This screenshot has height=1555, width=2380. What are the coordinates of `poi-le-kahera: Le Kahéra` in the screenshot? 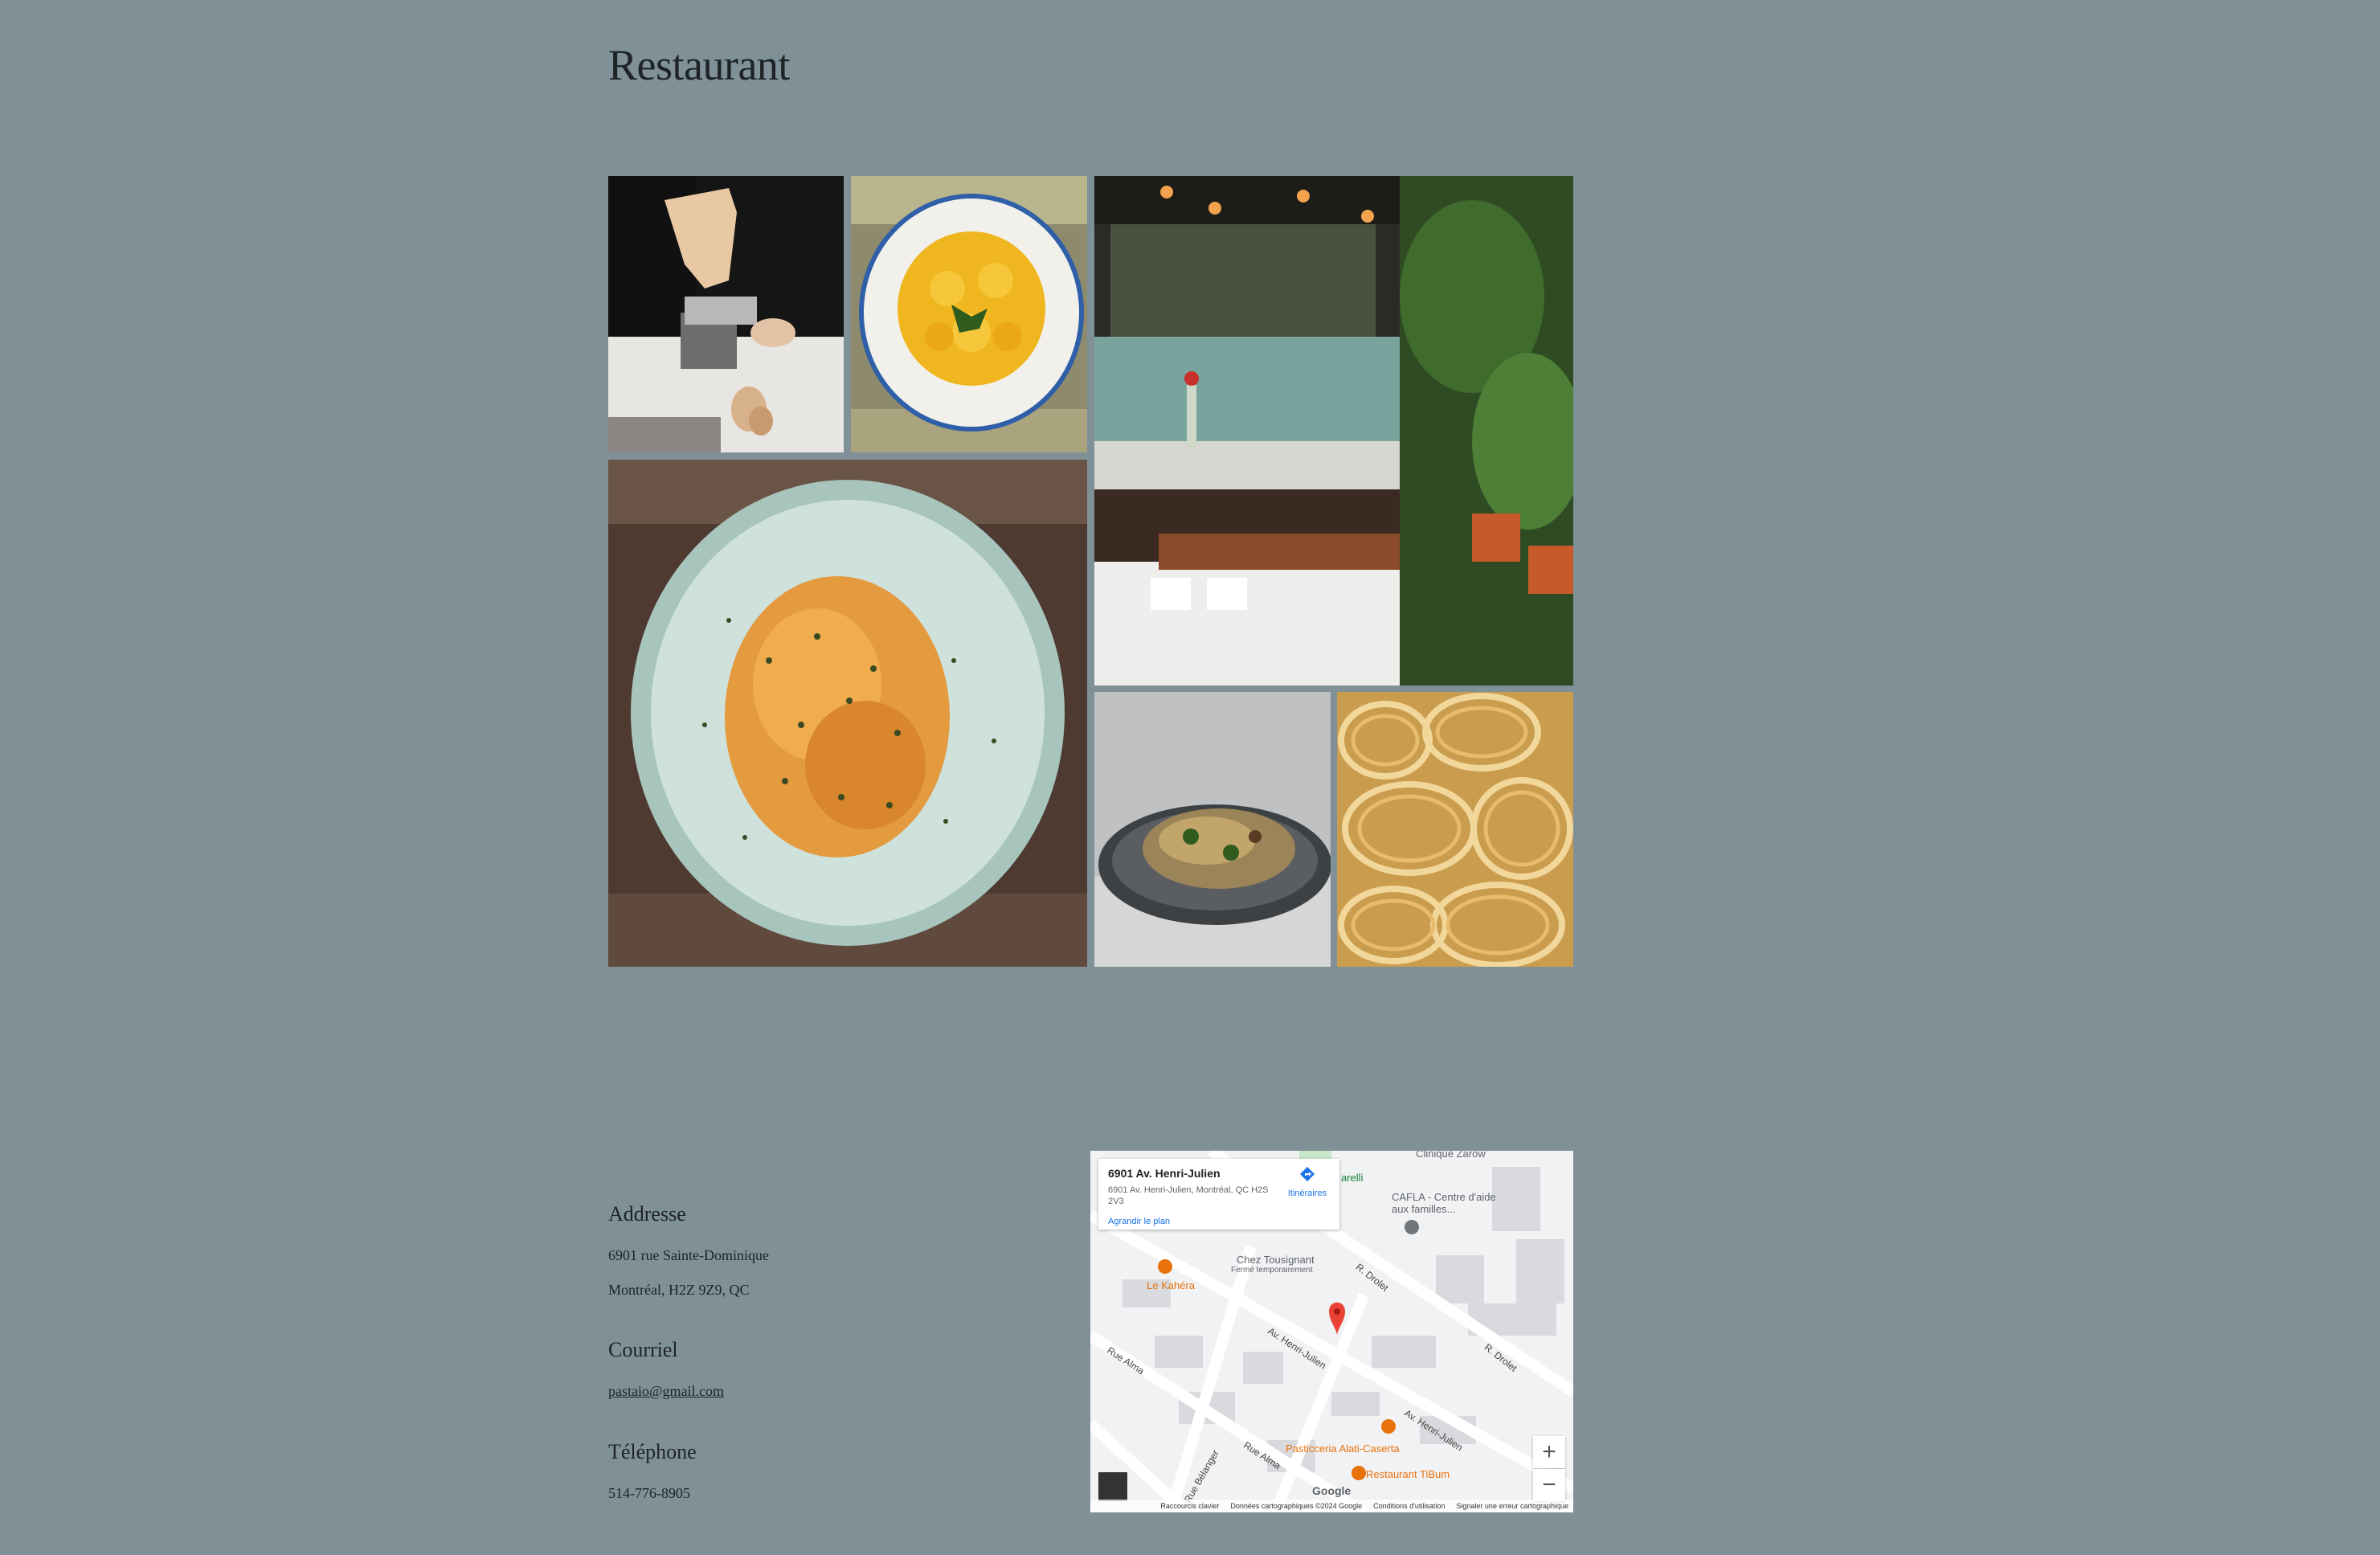 It's located at (1171, 1285).